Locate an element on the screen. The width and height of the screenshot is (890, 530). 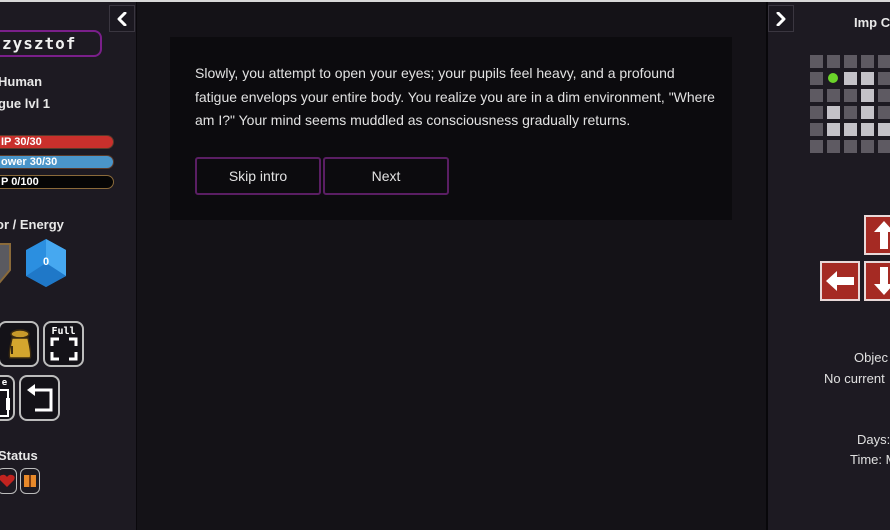
armor-energy-title: or / Energy is located at coordinates (32, 224).